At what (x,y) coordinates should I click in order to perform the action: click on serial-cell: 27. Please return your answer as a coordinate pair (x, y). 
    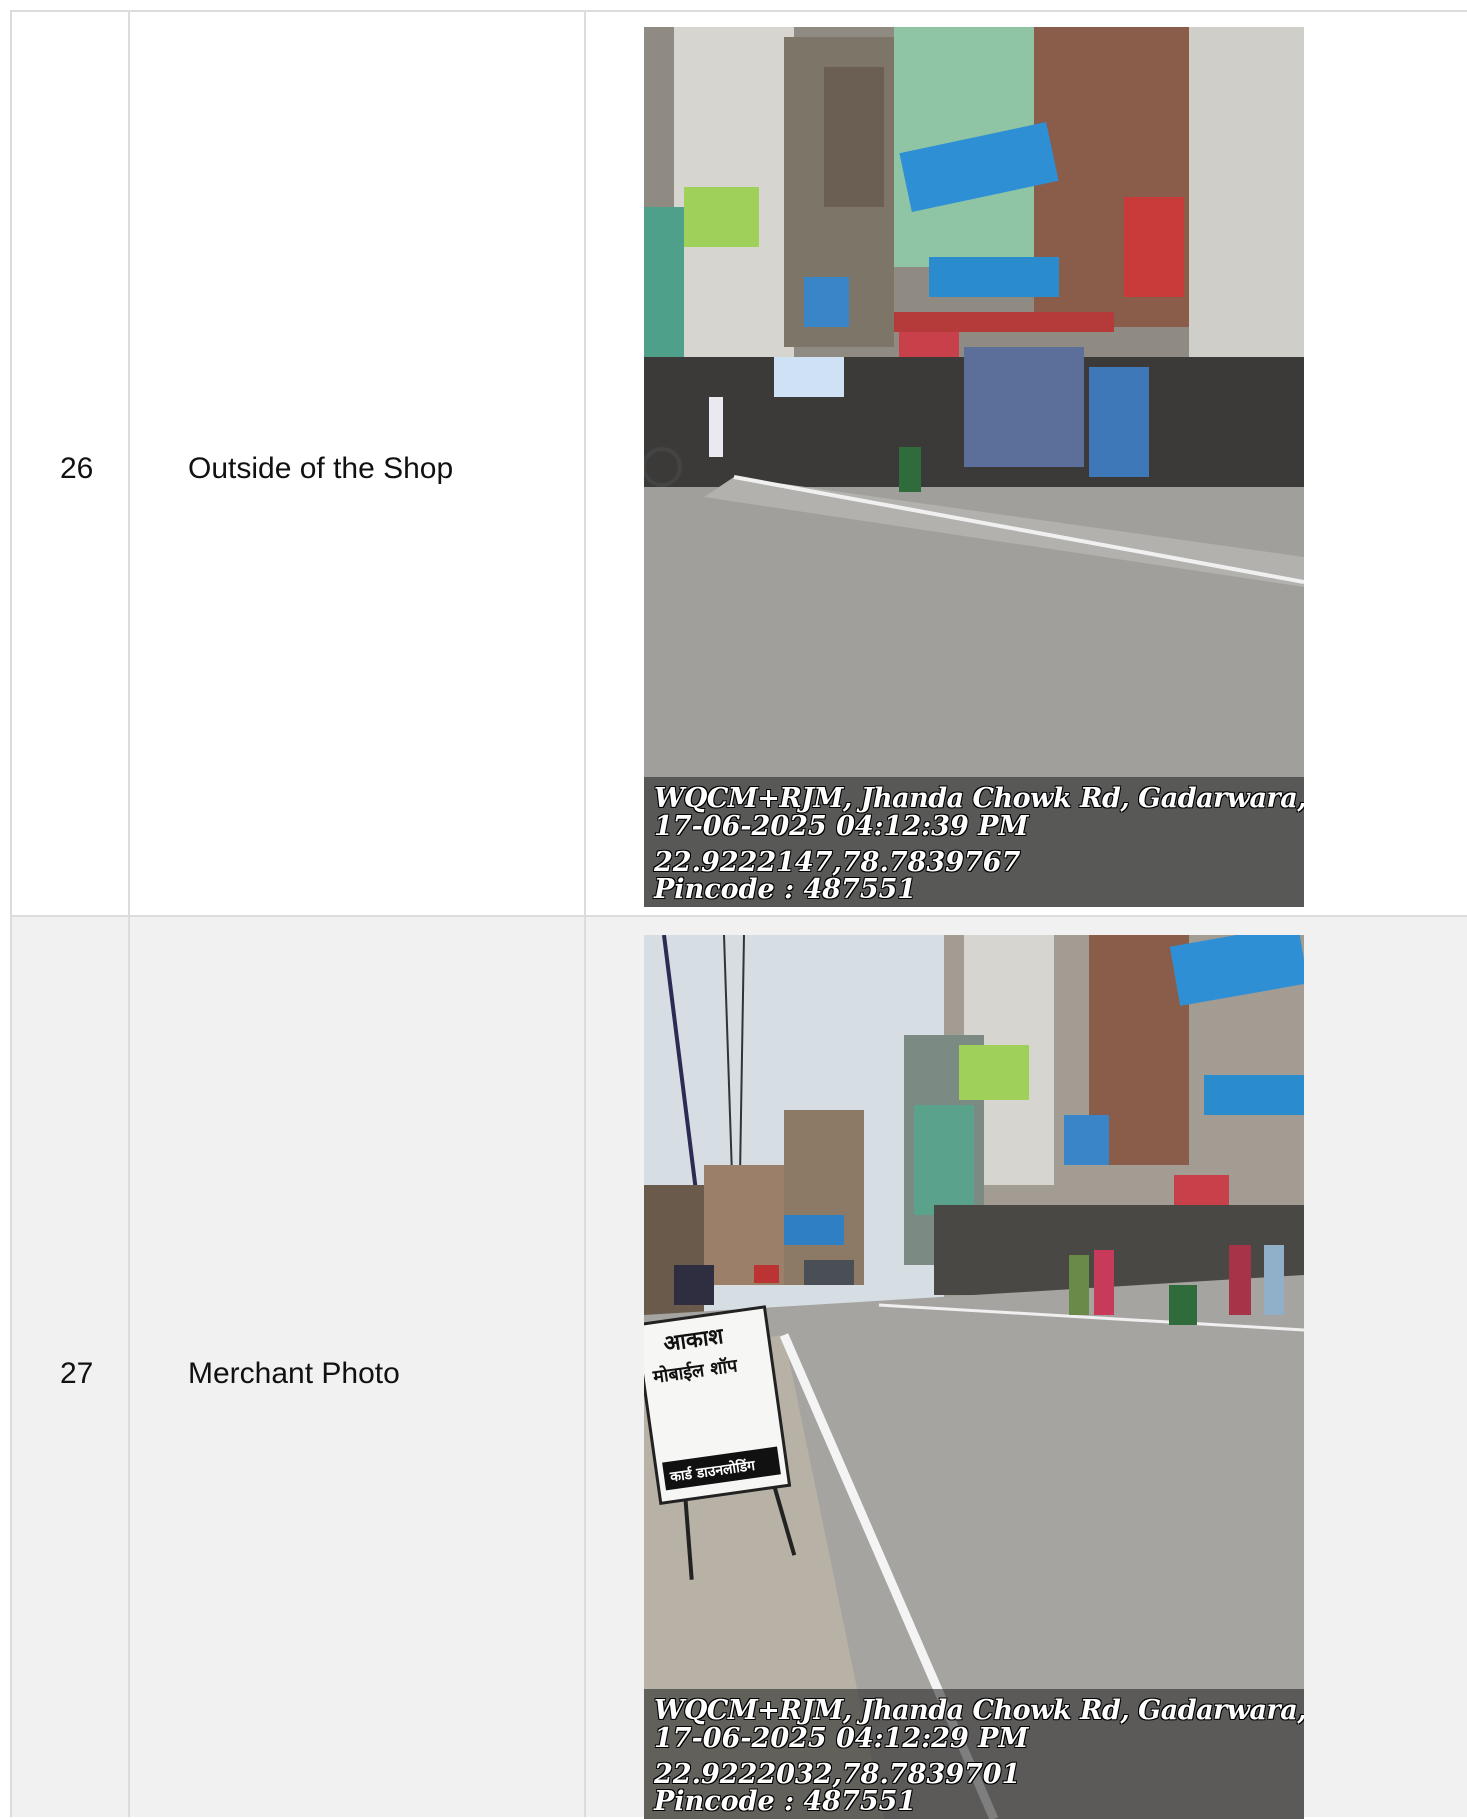
    Looking at the image, I should click on (70, 1367).